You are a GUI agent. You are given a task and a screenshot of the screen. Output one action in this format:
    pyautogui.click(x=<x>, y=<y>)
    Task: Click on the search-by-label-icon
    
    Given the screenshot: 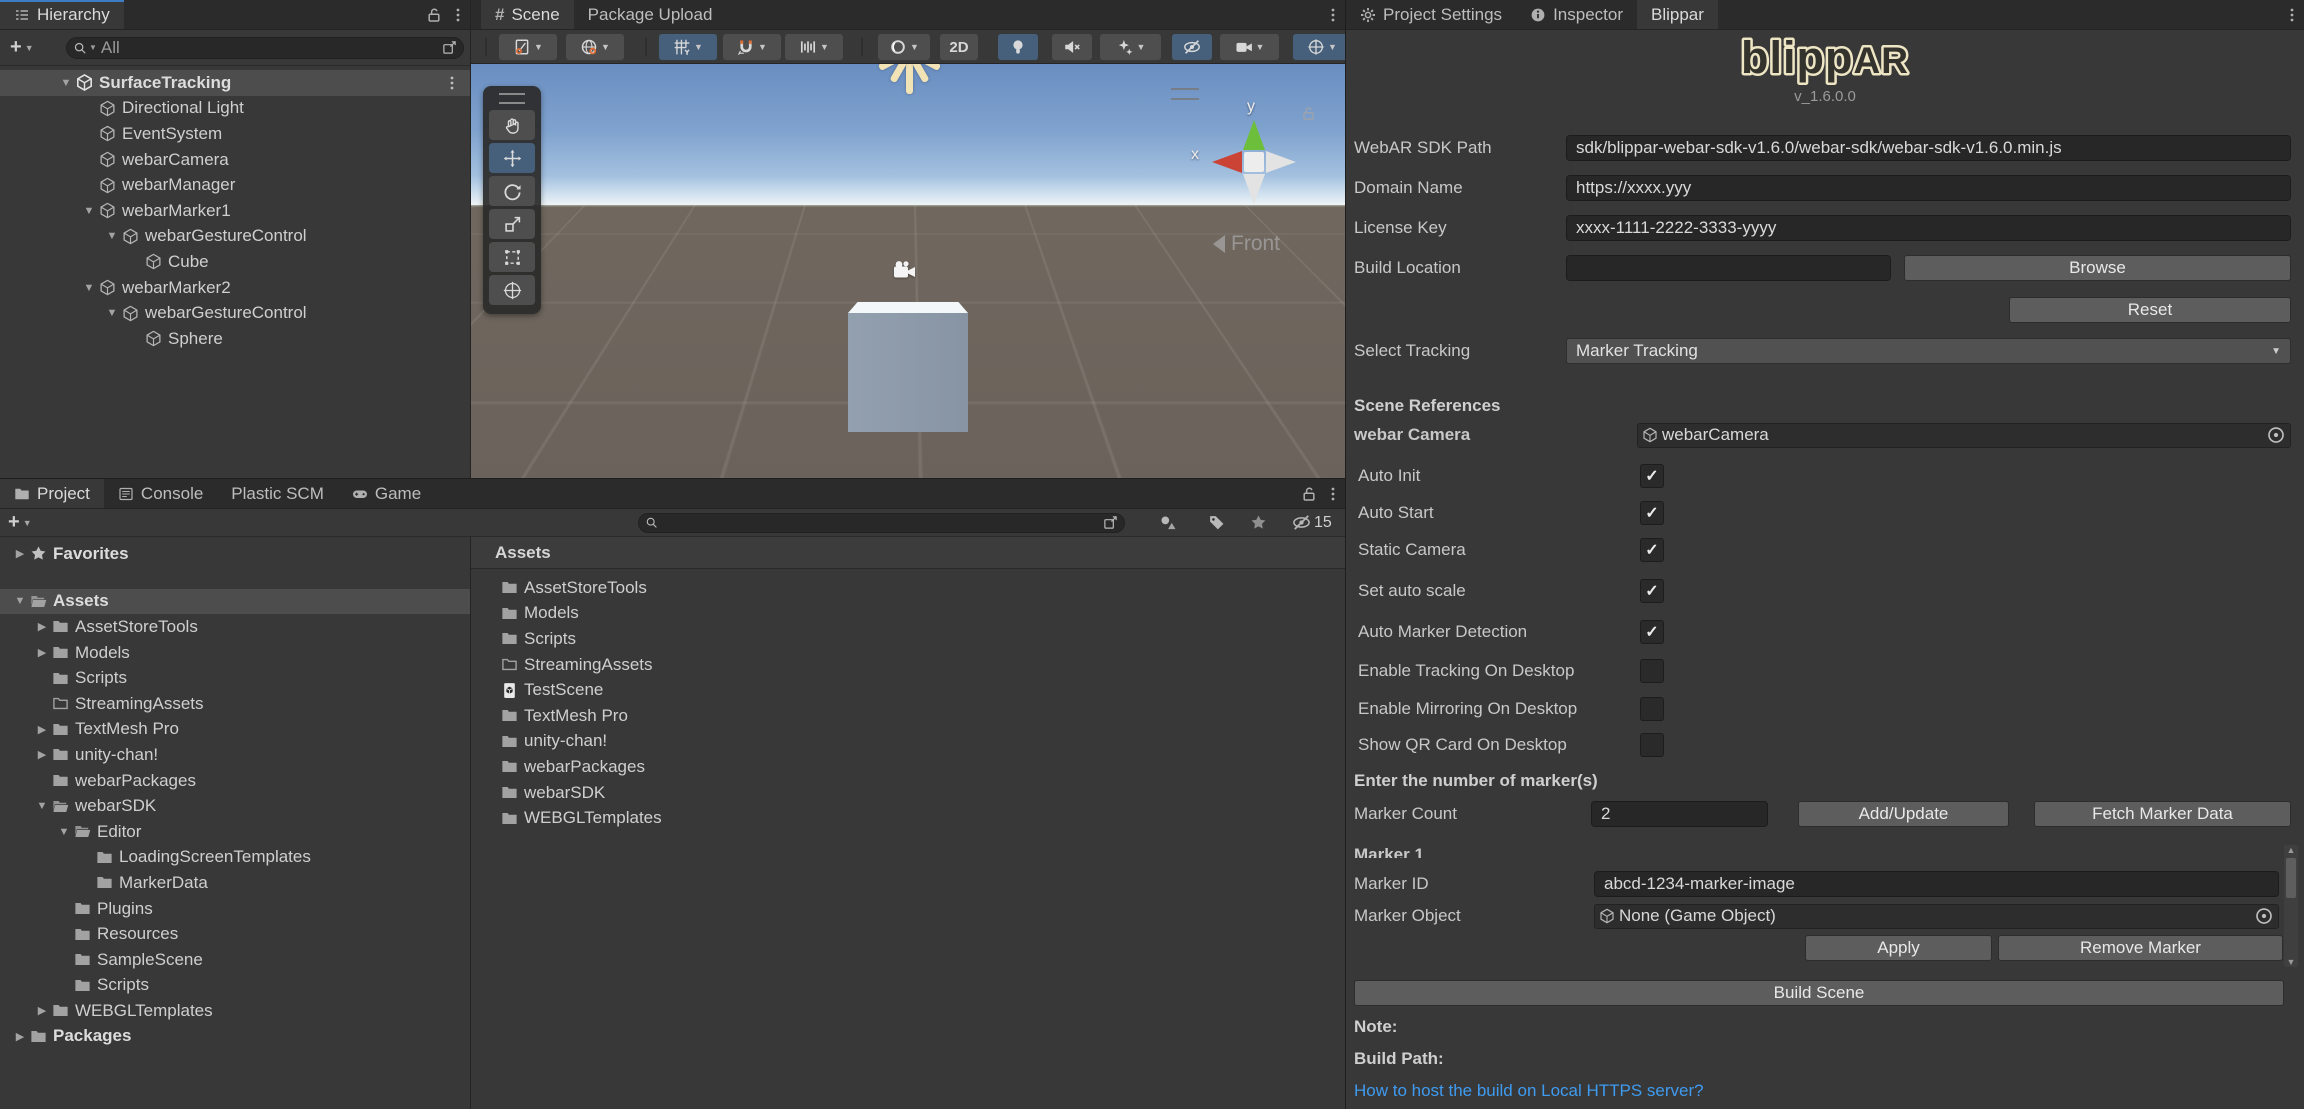 What is the action you would take?
    pyautogui.click(x=1216, y=522)
    